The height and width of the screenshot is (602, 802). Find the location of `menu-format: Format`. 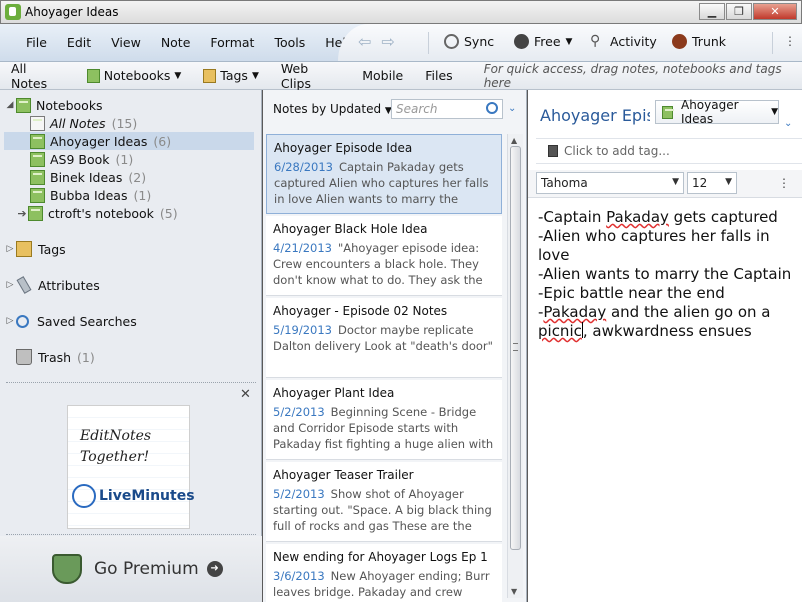

menu-format: Format is located at coordinates (232, 42).